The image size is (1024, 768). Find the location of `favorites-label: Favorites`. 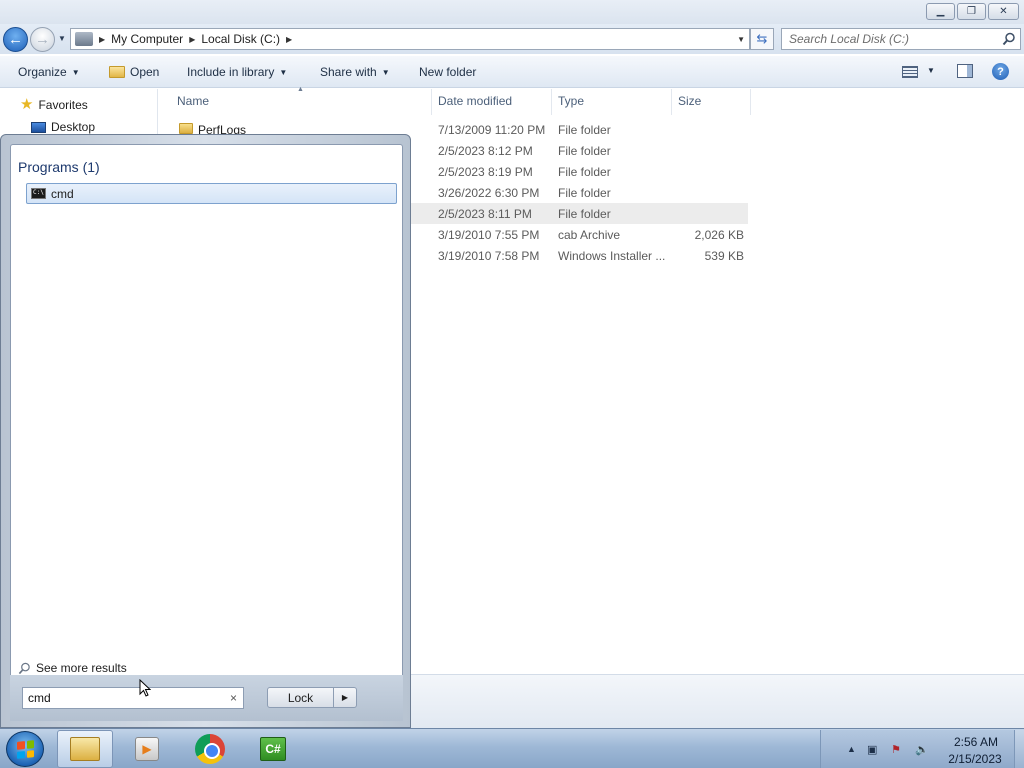

favorites-label: Favorites is located at coordinates (63, 105).